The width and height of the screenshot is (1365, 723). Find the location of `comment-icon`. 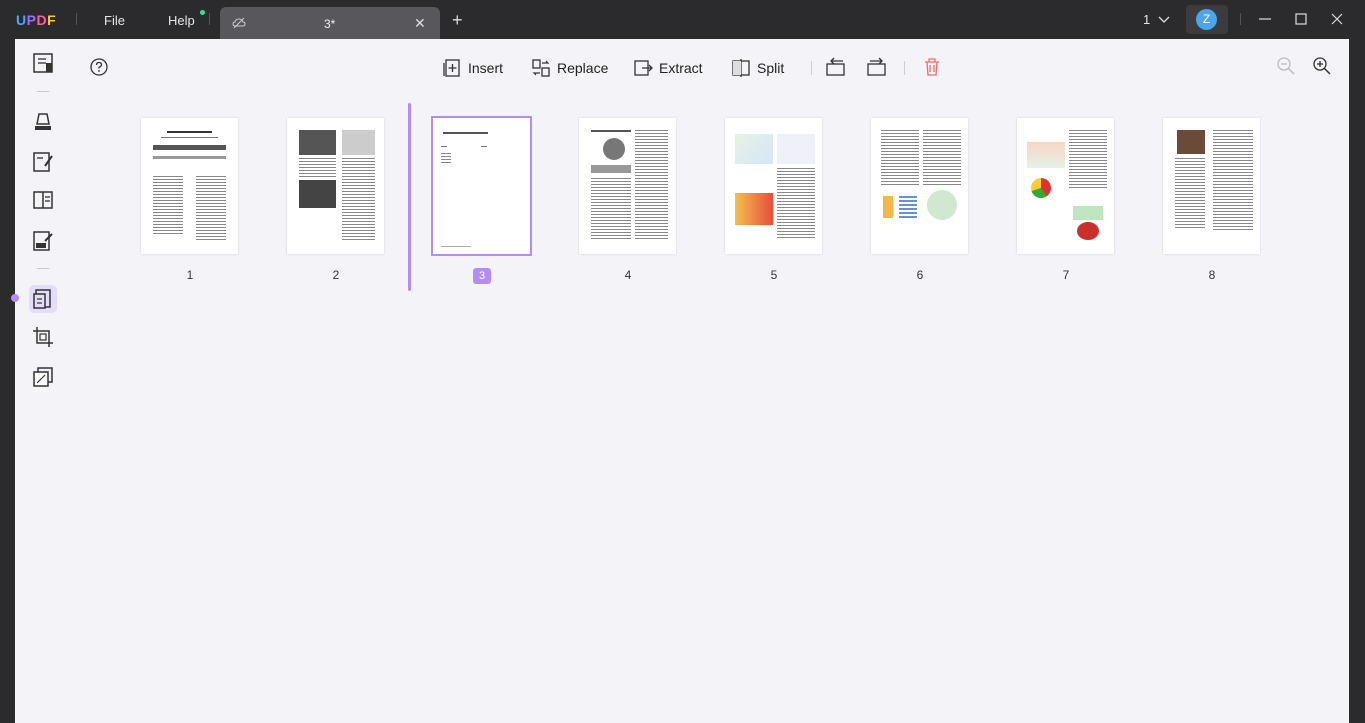

comment-icon is located at coordinates (43, 122).